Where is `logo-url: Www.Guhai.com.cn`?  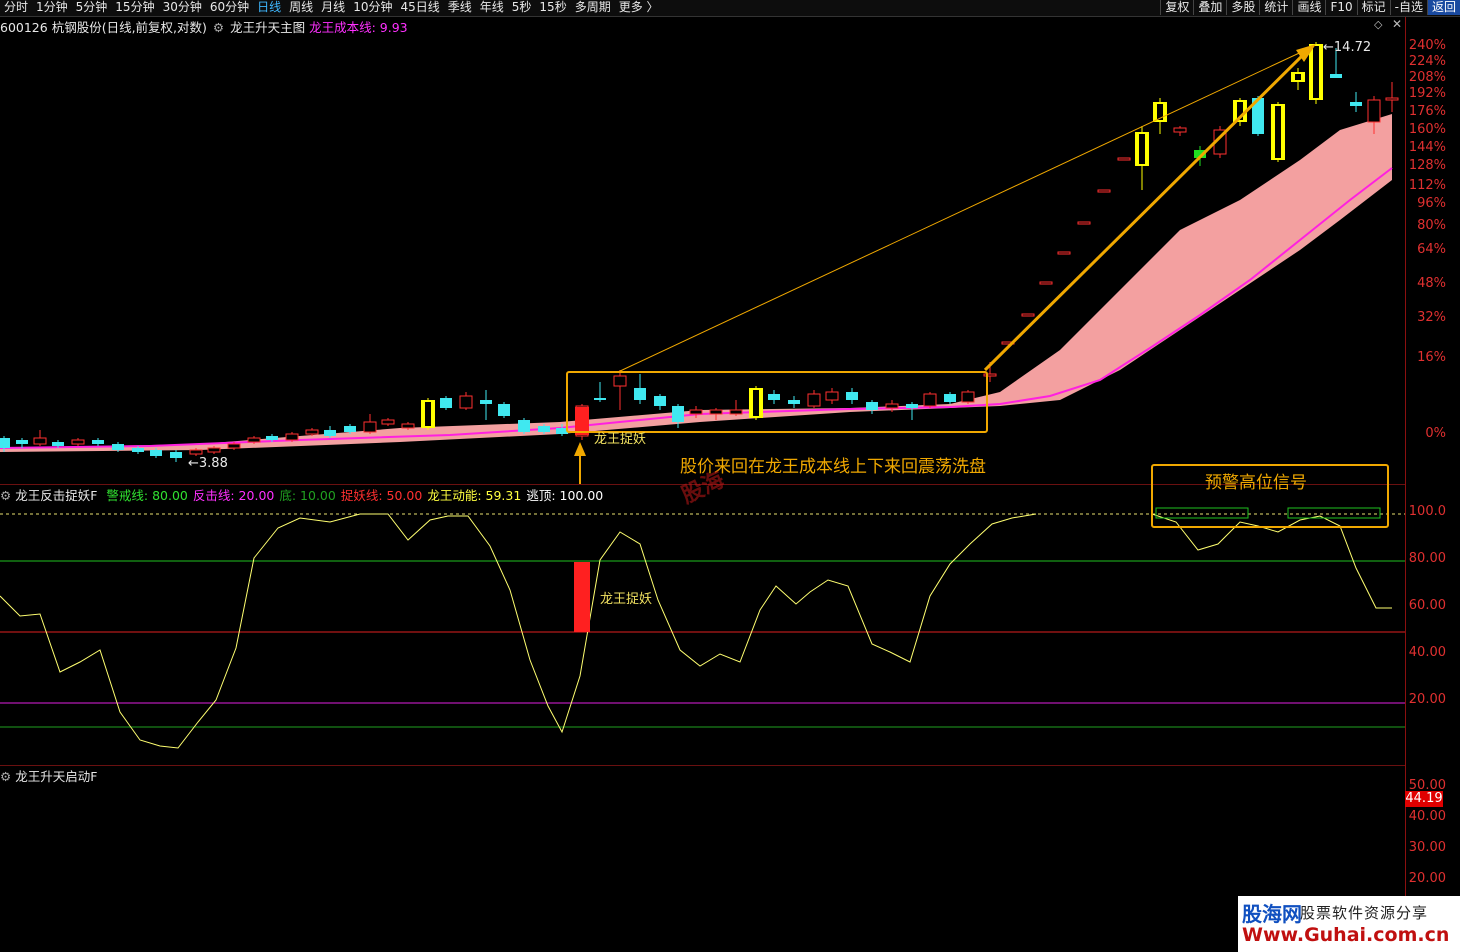 logo-url: Www.Guhai.com.cn is located at coordinates (1346, 935).